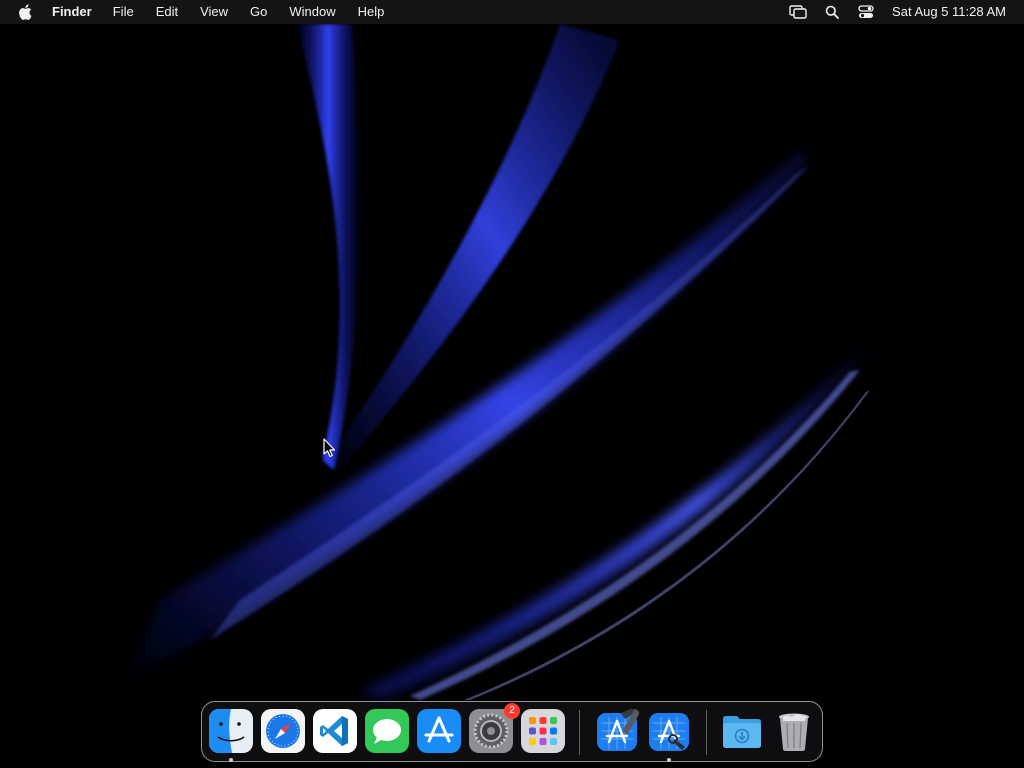 This screenshot has width=1024, height=768. I want to click on menu-window: Window, so click(312, 12).